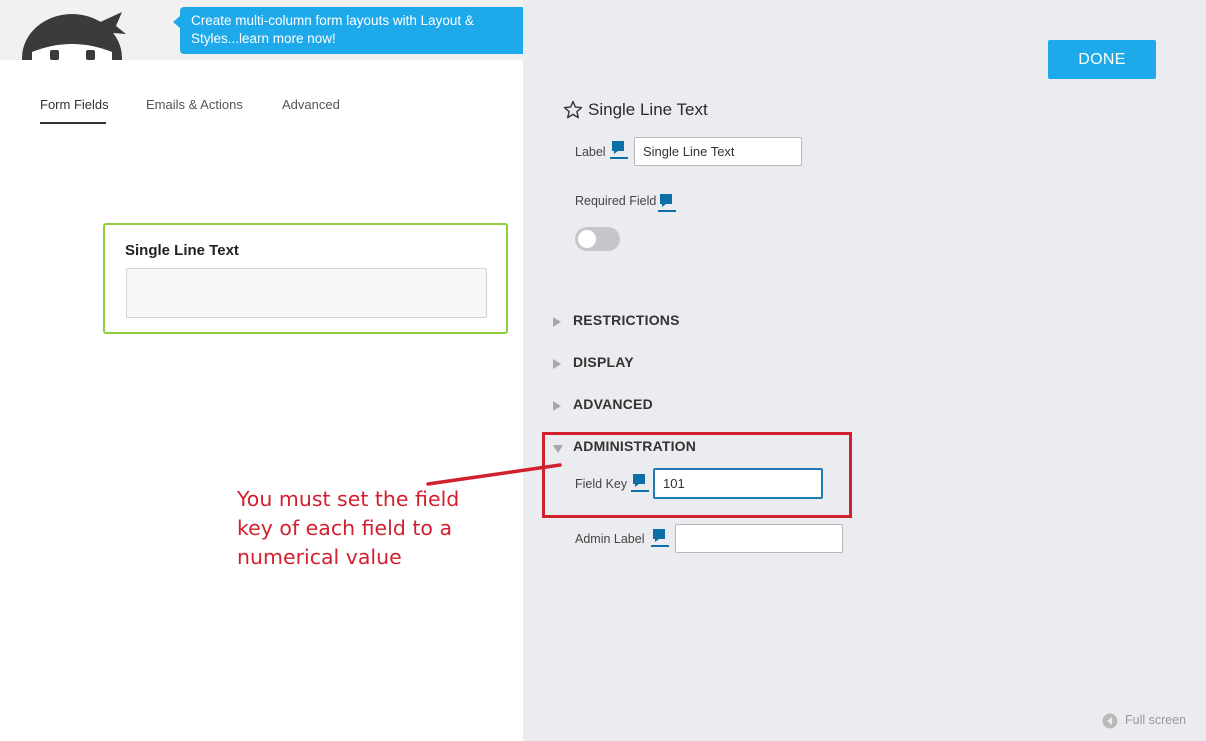  What do you see at coordinates (306, 293) in the screenshot?
I see `field-preview-input` at bounding box center [306, 293].